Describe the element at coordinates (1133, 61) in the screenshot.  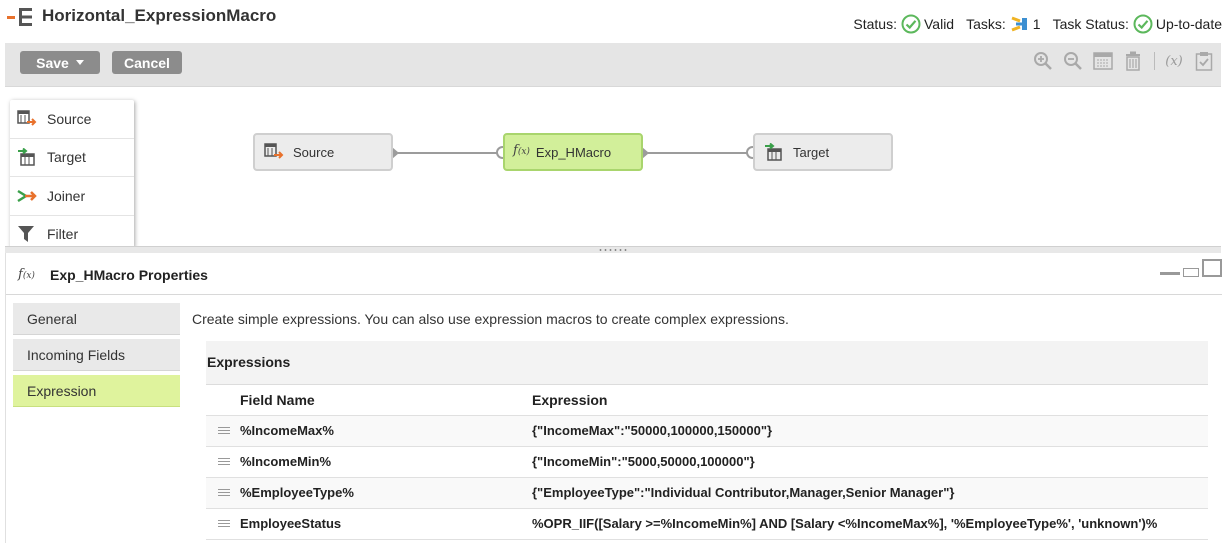
I see `delete-icon` at that location.